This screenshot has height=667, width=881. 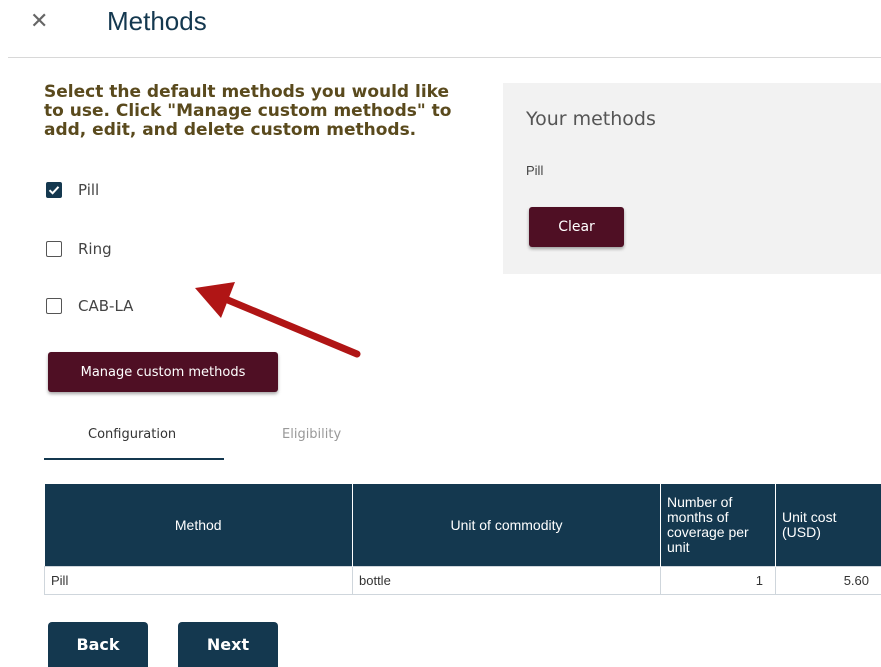 What do you see at coordinates (198, 580) in the screenshot?
I see `cell-method: Pill` at bounding box center [198, 580].